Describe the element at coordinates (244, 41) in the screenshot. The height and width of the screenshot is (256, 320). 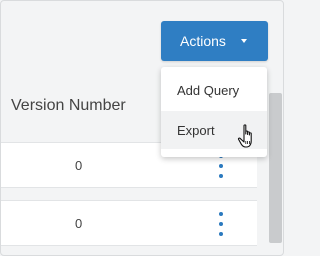
I see `caret-down-icon` at that location.